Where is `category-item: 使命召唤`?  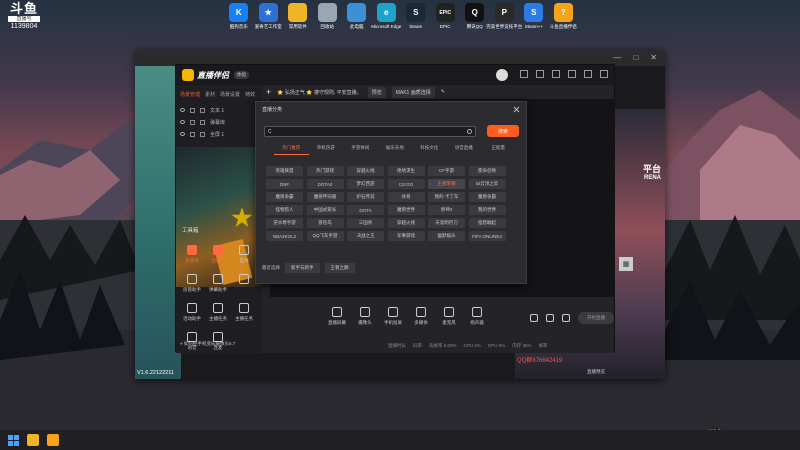
category-item: 使命召唤 is located at coordinates (487, 171).